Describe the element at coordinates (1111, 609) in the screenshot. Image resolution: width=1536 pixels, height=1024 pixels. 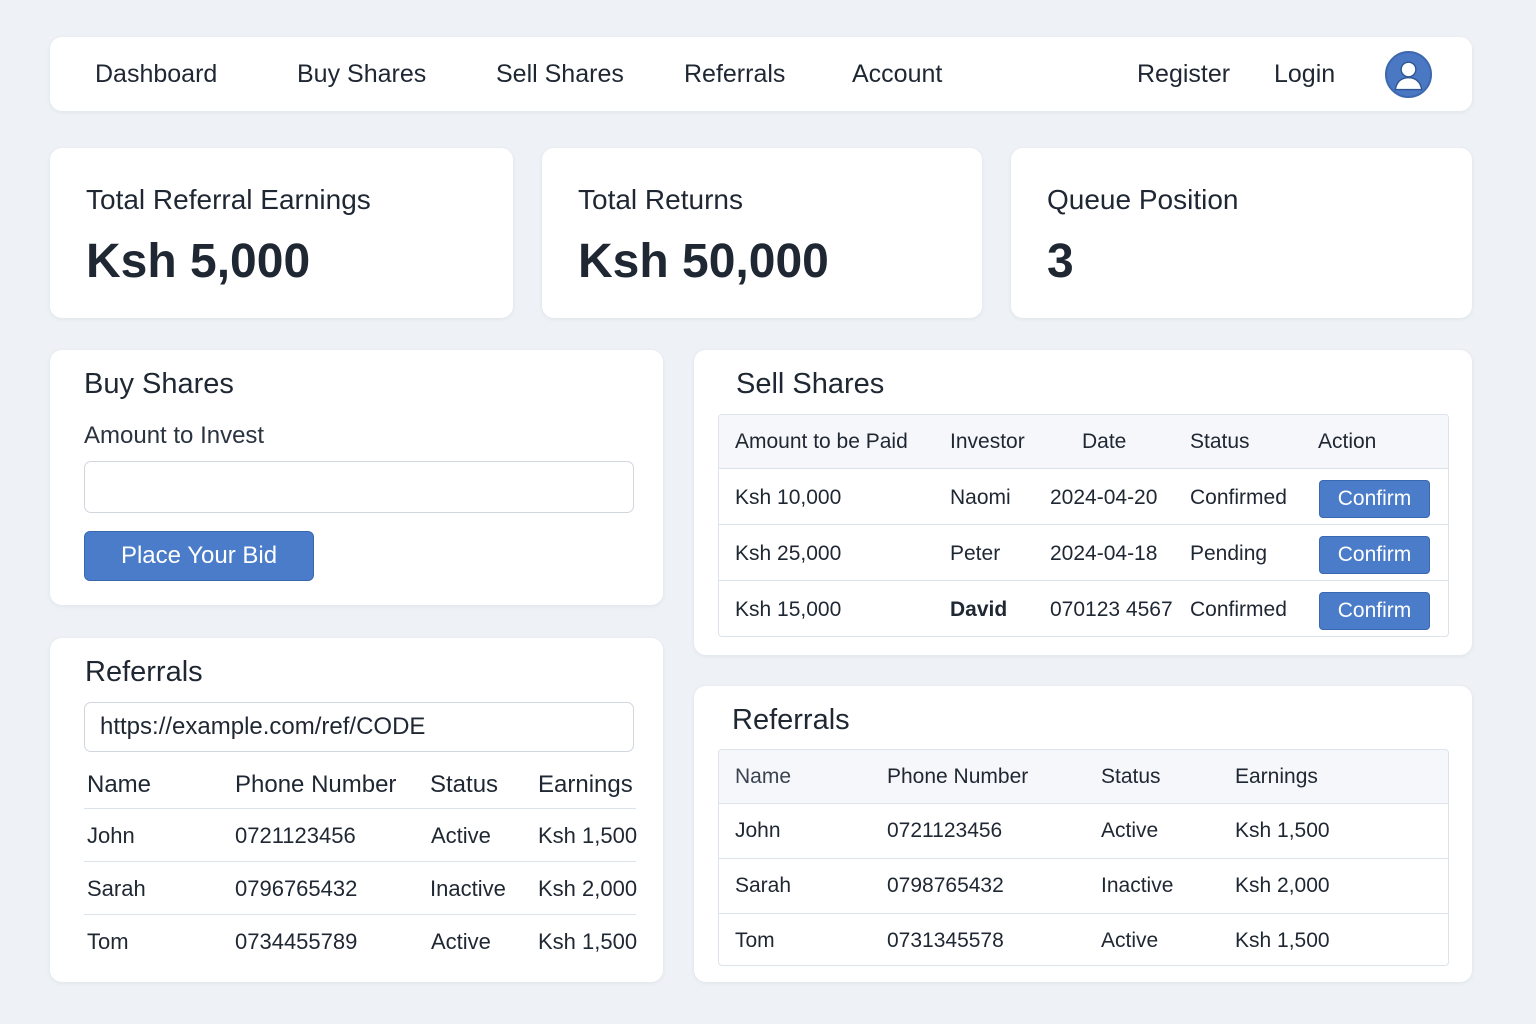
I see `cell-date: 070123 4567` at that location.